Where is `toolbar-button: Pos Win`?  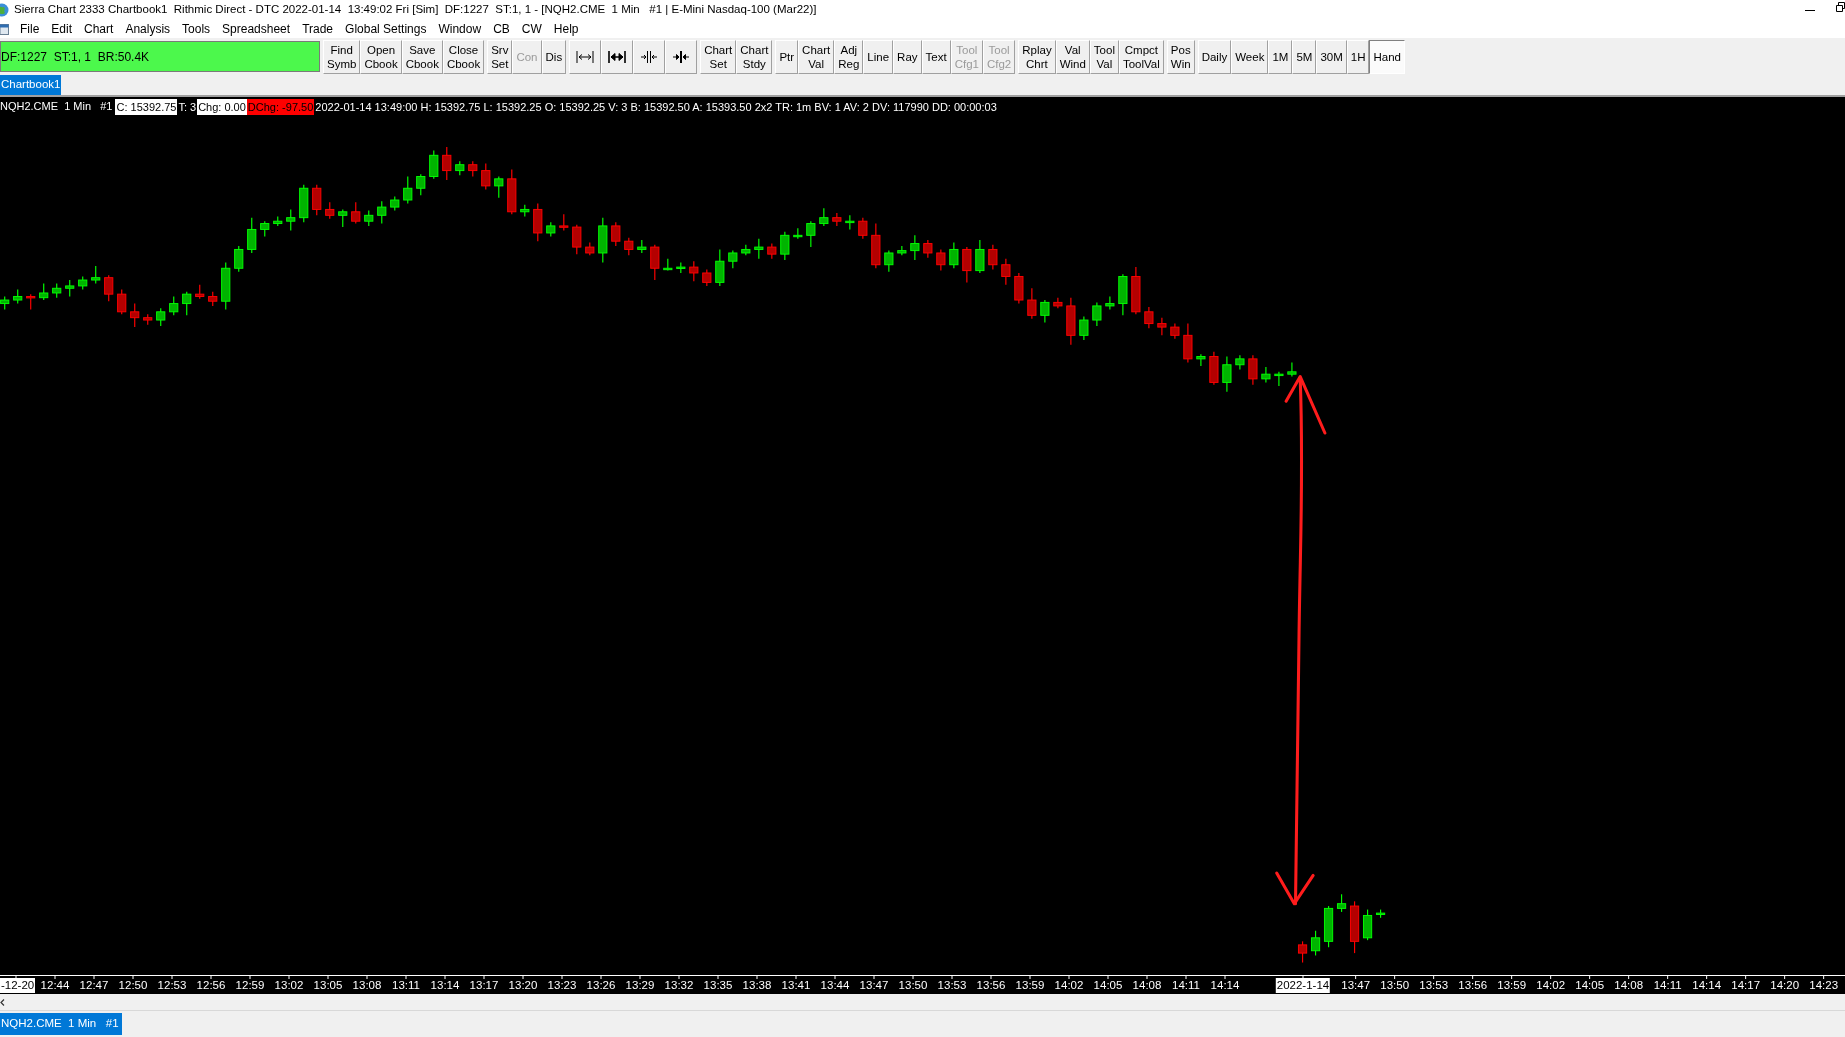 toolbar-button: Pos Win is located at coordinates (1180, 56).